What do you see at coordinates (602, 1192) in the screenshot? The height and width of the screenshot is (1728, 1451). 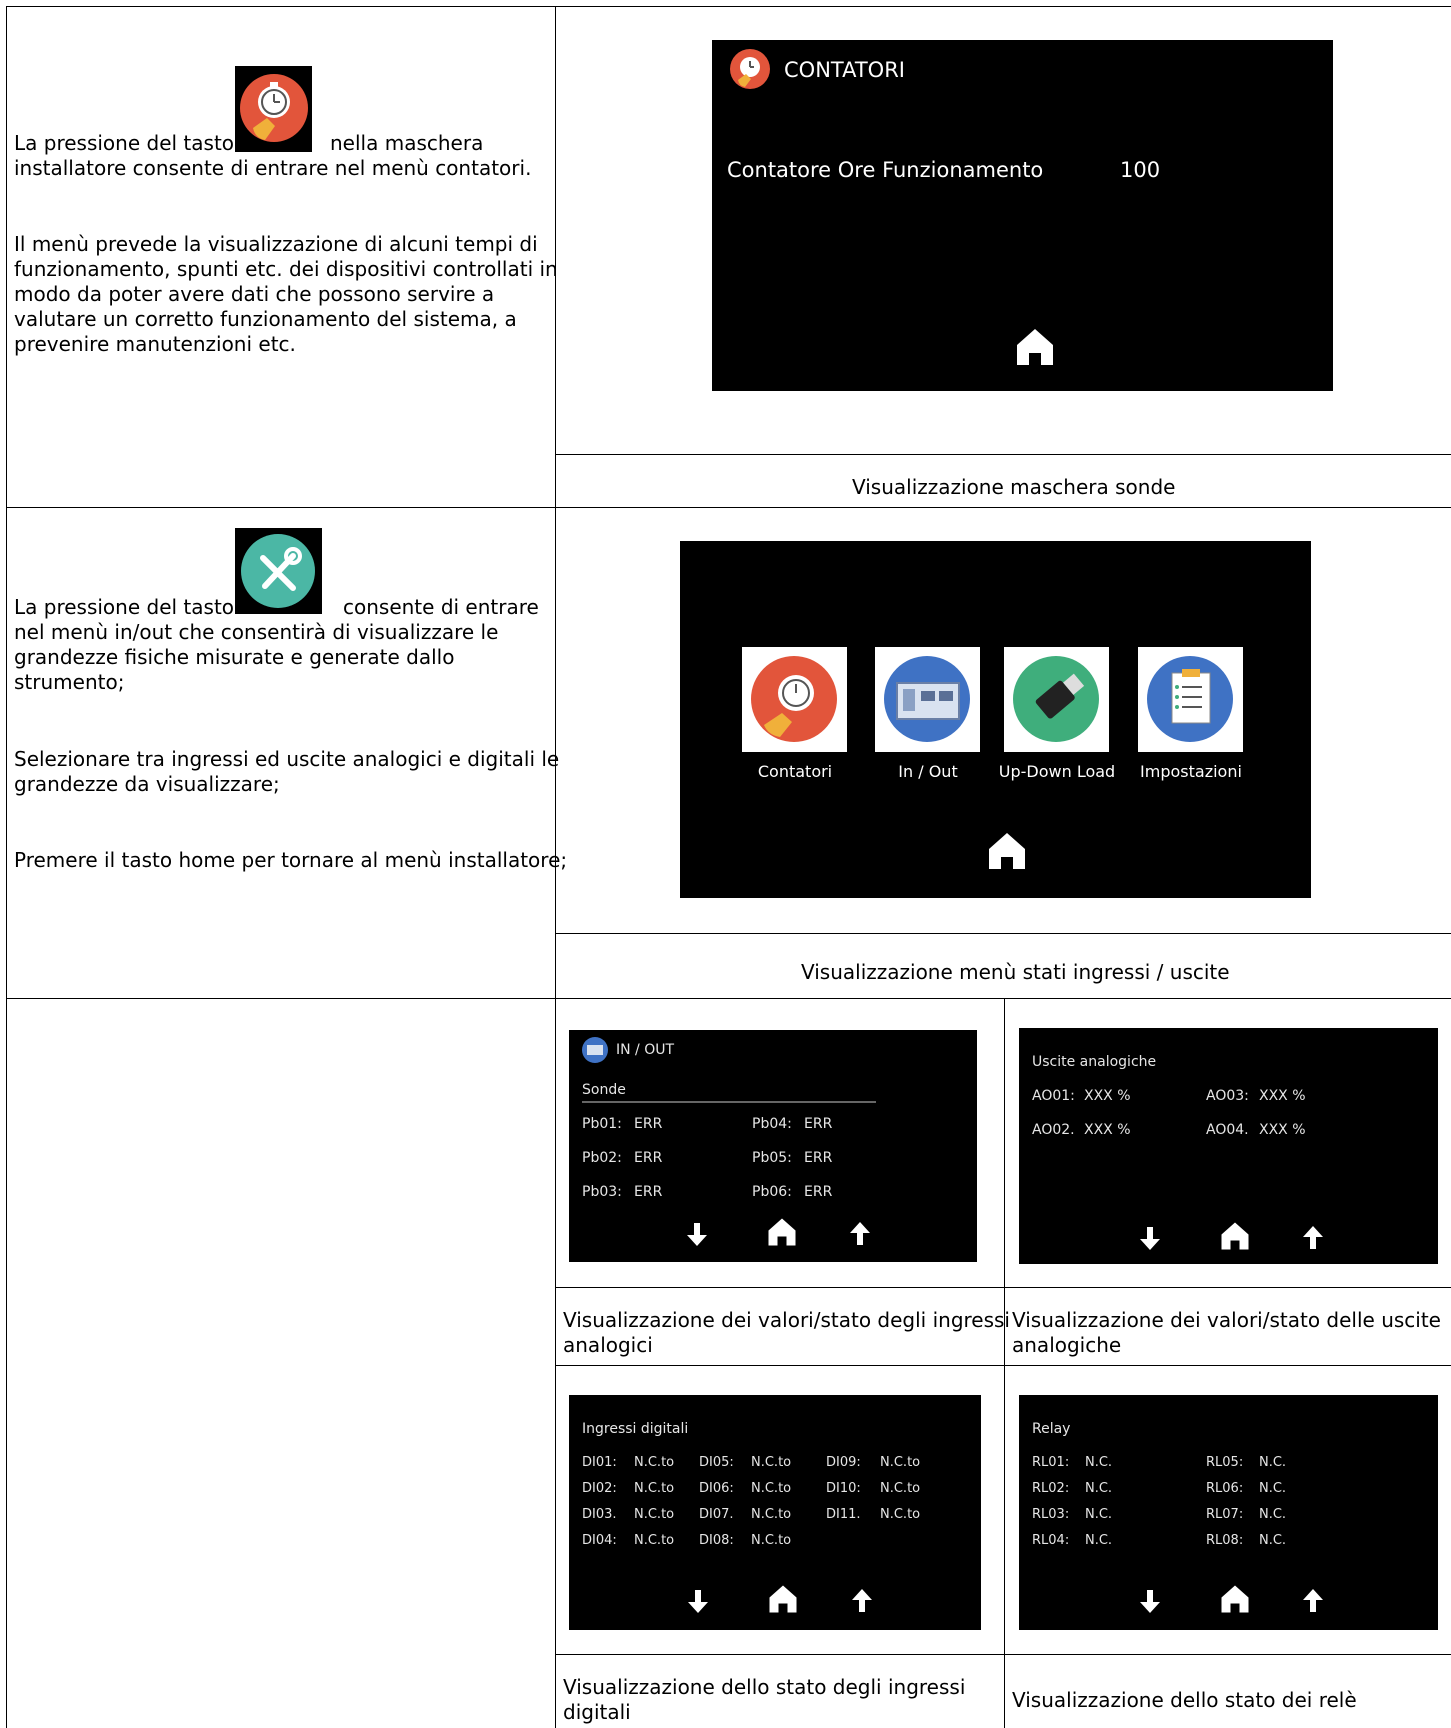 I see `probe-label: Pb03:` at bounding box center [602, 1192].